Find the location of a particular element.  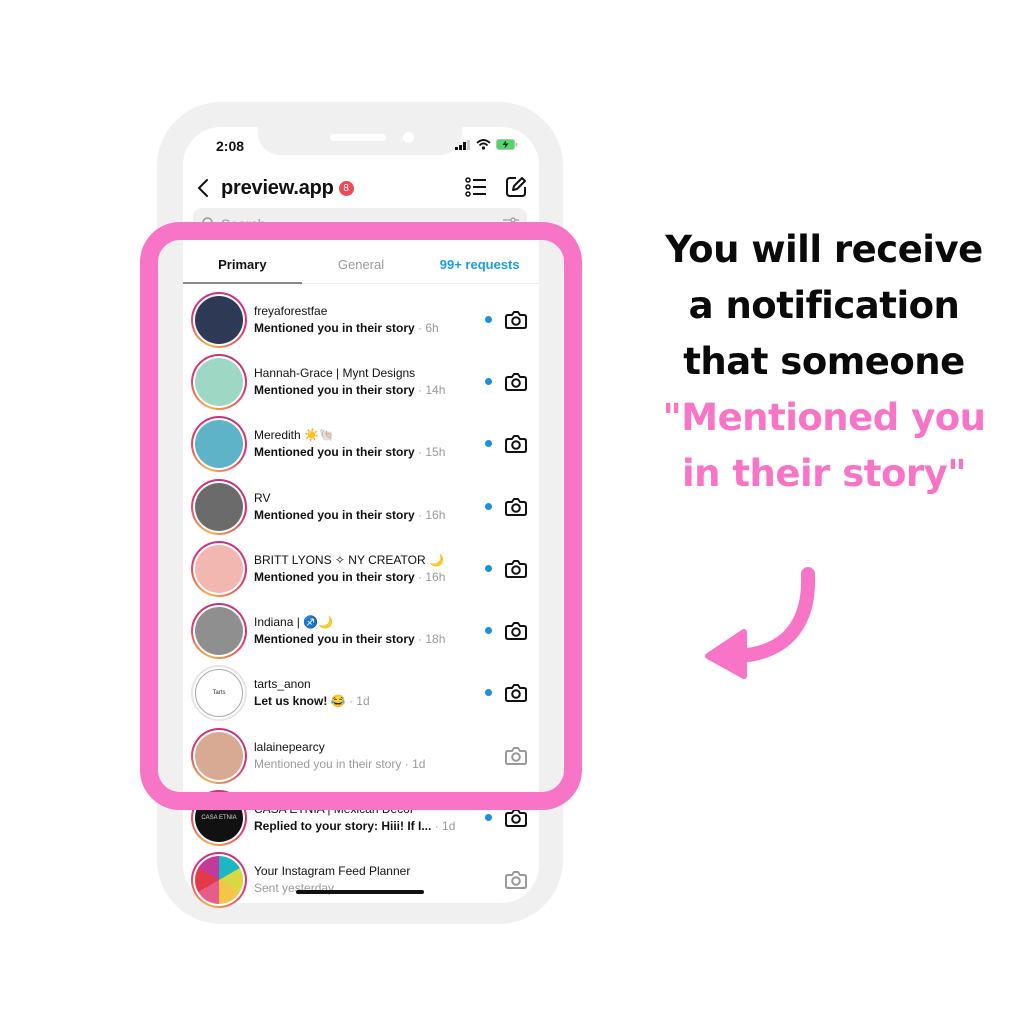

avatar is located at coordinates (219, 880).